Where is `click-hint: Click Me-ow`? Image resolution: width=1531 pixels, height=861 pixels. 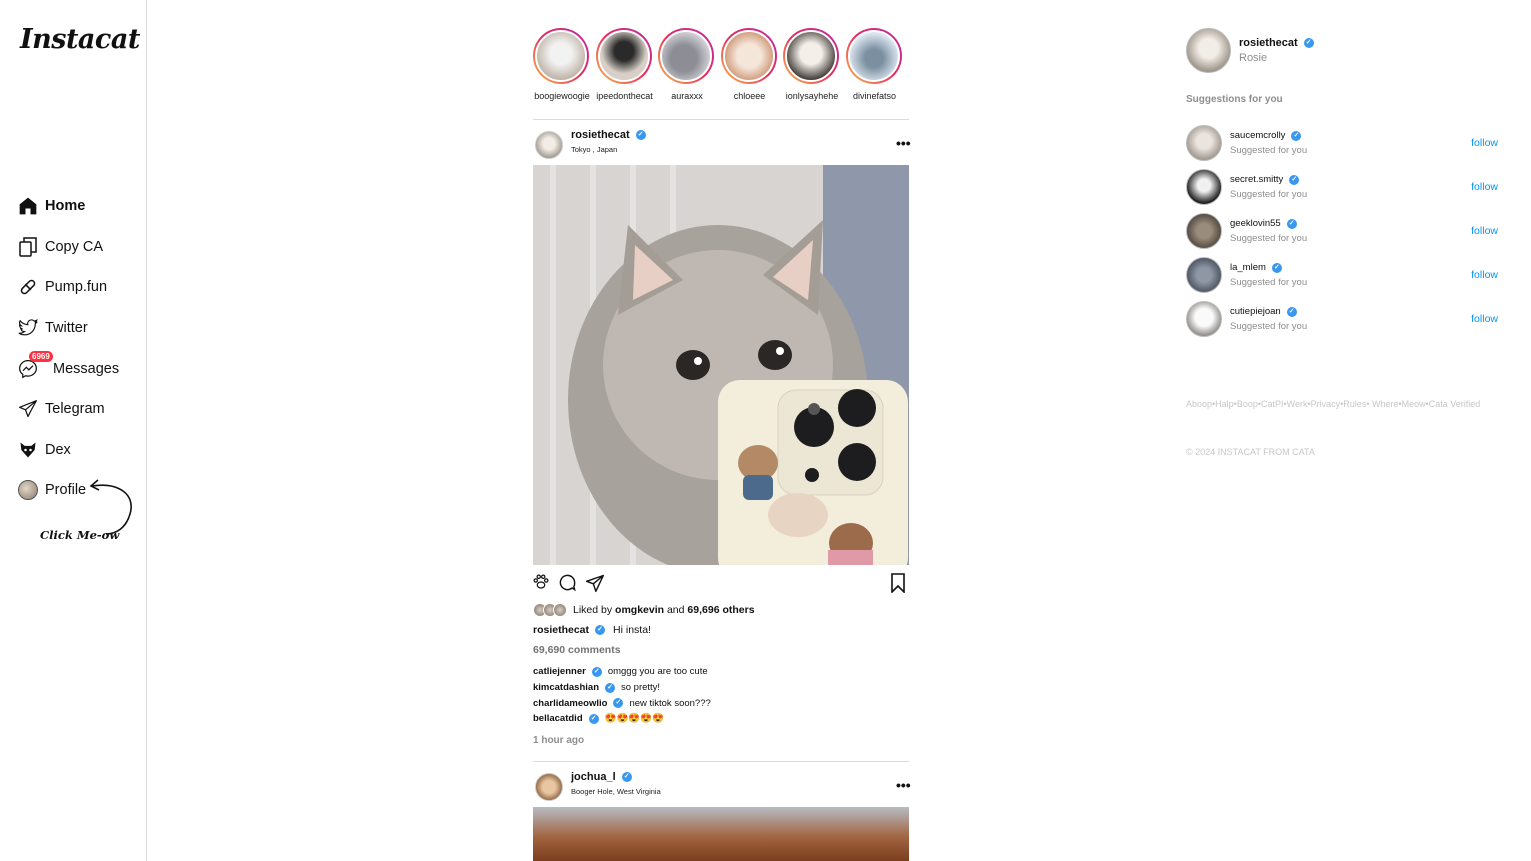
click-hint: Click Me-ow is located at coordinates (80, 535).